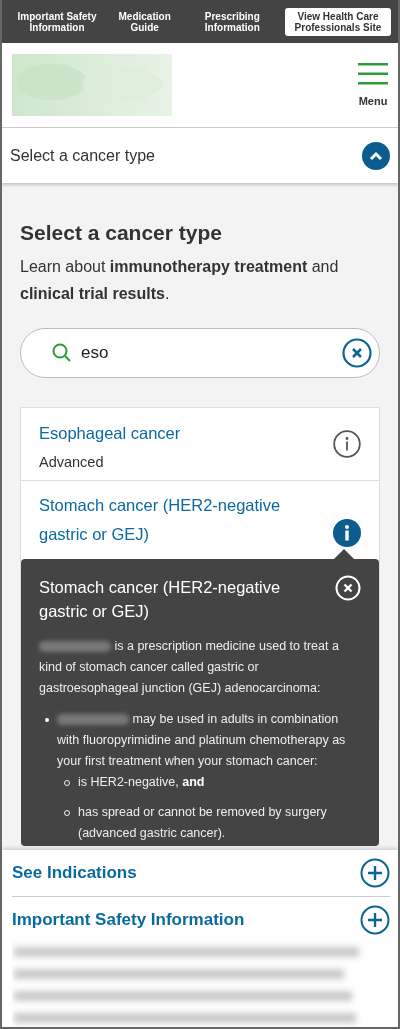  Describe the element at coordinates (232, 21) in the screenshot. I see `nav-link: Prescribing Information` at that location.